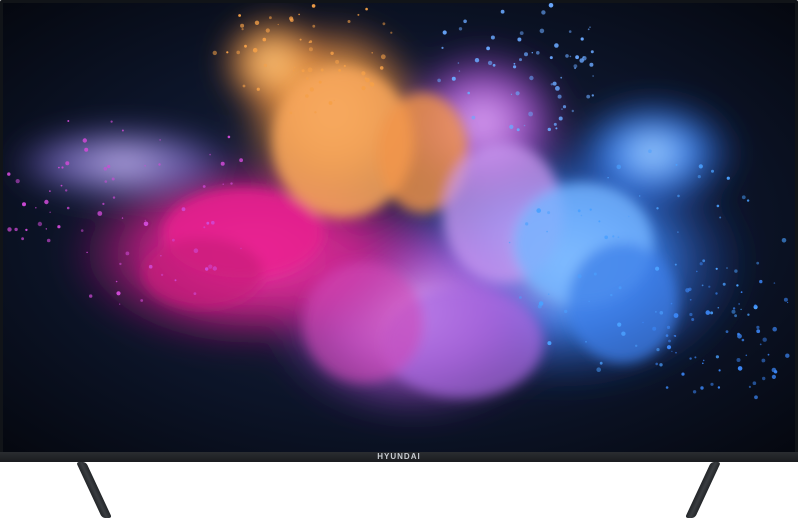  What do you see at coordinates (94, 490) in the screenshot?
I see `tv-stand-leg-left` at bounding box center [94, 490].